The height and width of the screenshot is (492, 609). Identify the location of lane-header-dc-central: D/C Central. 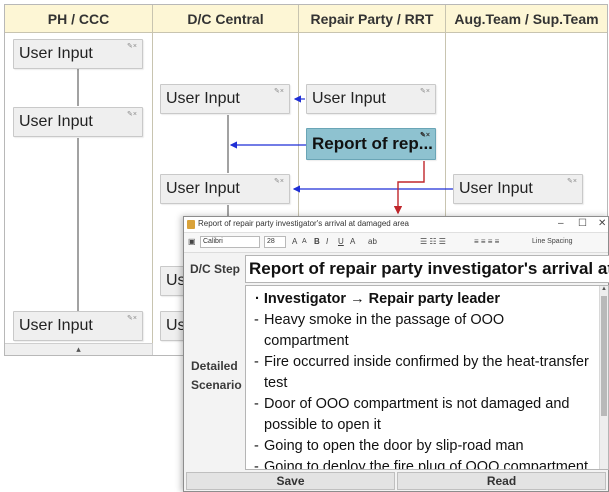
(226, 19).